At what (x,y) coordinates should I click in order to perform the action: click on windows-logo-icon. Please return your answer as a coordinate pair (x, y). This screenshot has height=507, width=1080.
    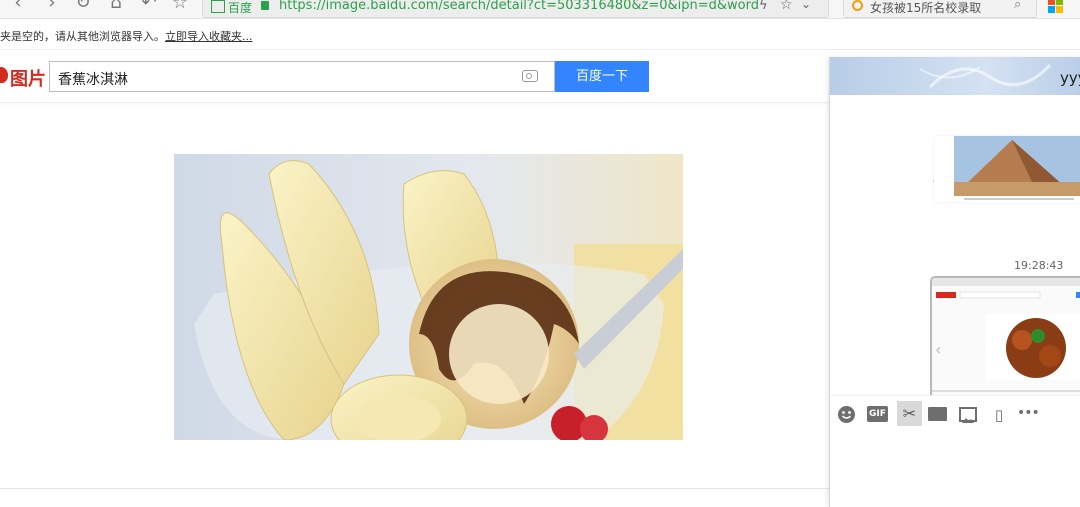
    Looking at the image, I should click on (1056, 7).